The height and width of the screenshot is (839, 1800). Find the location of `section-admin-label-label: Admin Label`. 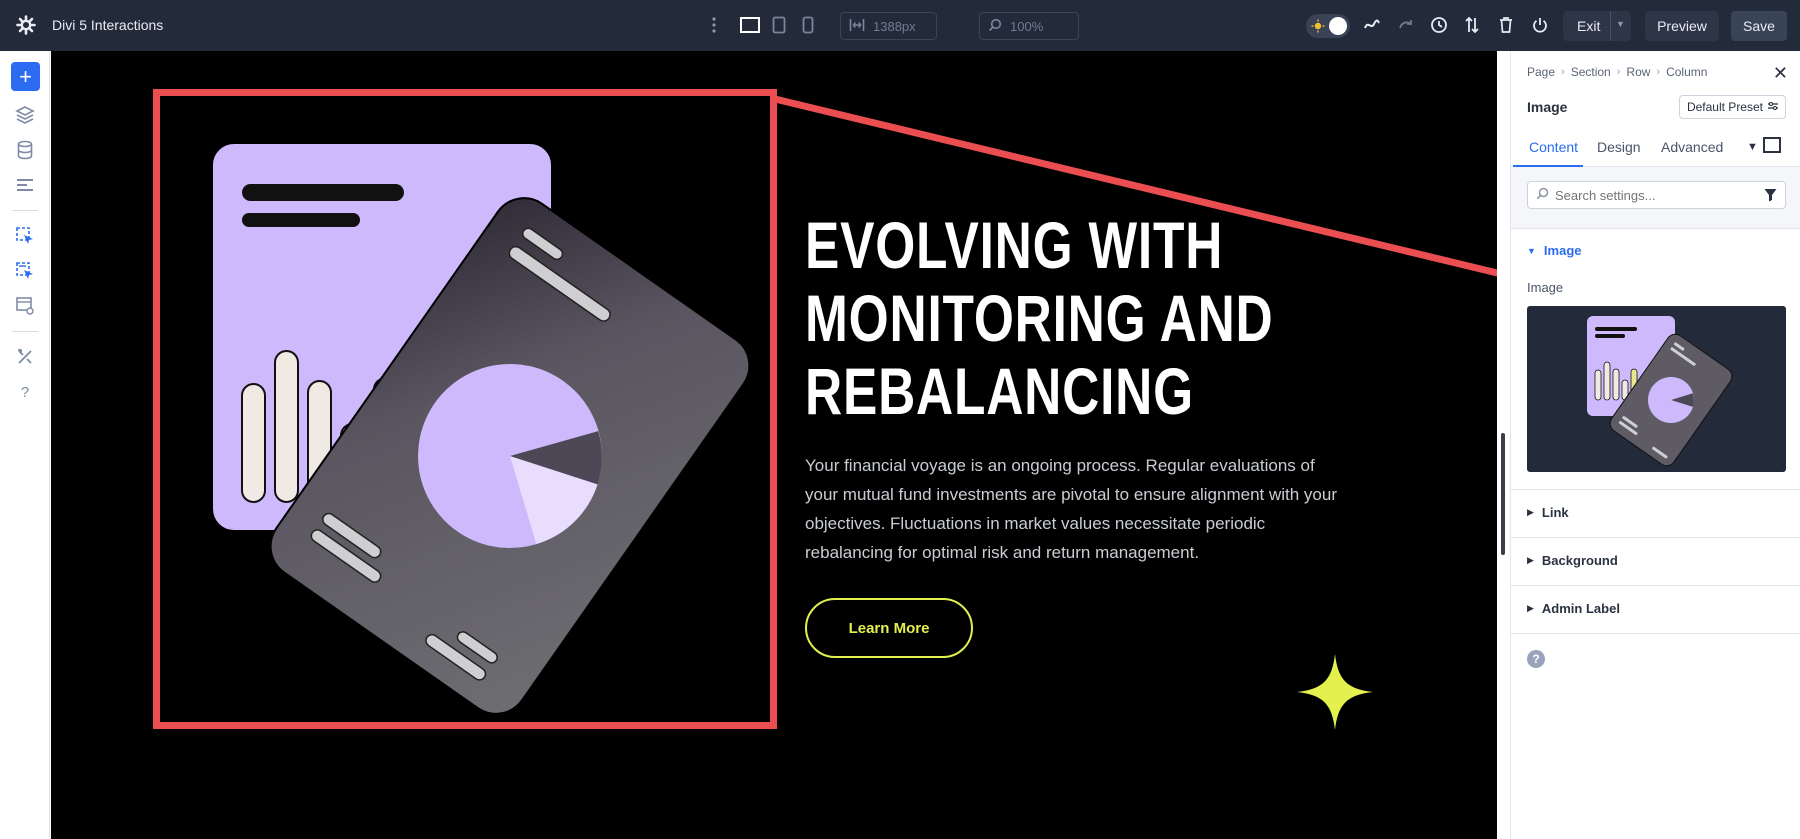

section-admin-label-label: Admin Label is located at coordinates (1580, 608).